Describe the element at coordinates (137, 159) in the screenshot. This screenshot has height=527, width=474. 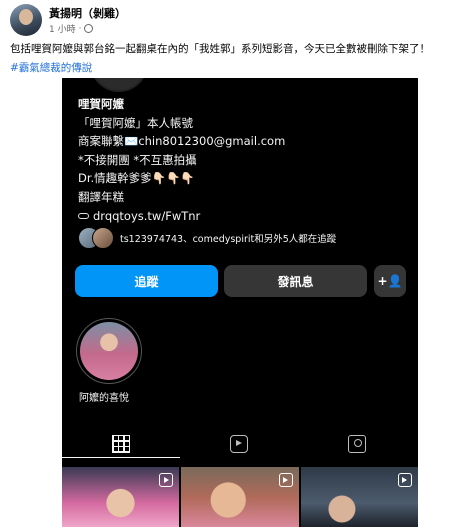
I see `bio-line: *不接開團 *不互惠拍攝` at that location.